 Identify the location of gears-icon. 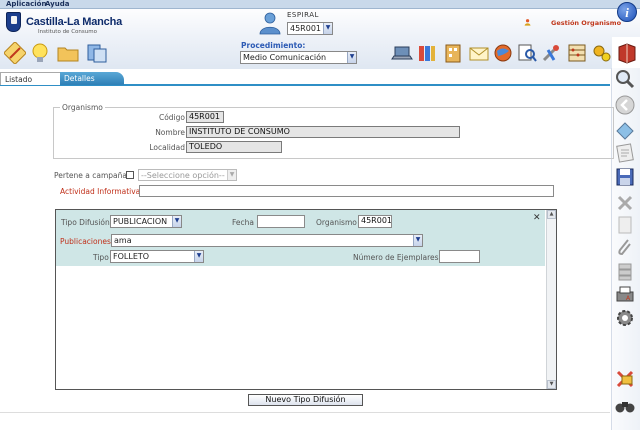
(602, 53).